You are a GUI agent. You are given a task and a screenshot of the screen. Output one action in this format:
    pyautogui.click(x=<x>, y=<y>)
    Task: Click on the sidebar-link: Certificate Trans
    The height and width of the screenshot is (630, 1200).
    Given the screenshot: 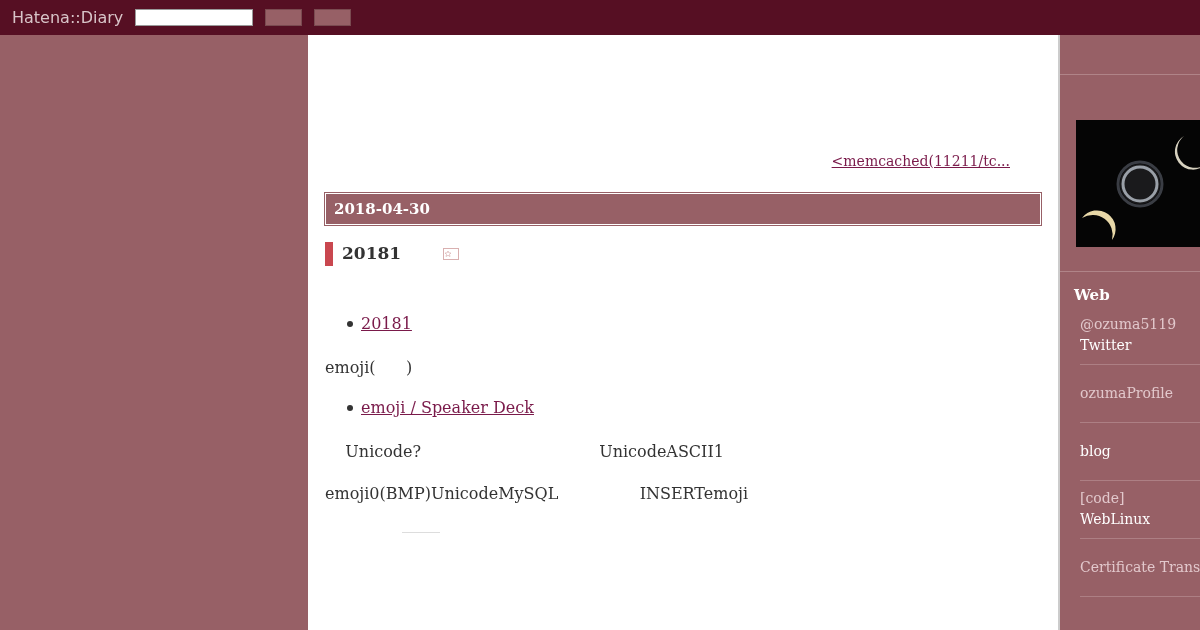 What is the action you would take?
    pyautogui.click(x=1140, y=567)
    